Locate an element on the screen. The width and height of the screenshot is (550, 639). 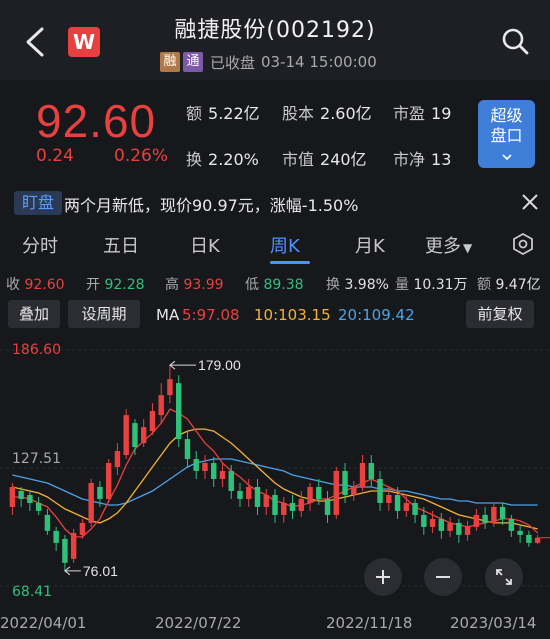
zoom-in-button is located at coordinates (383, 577).